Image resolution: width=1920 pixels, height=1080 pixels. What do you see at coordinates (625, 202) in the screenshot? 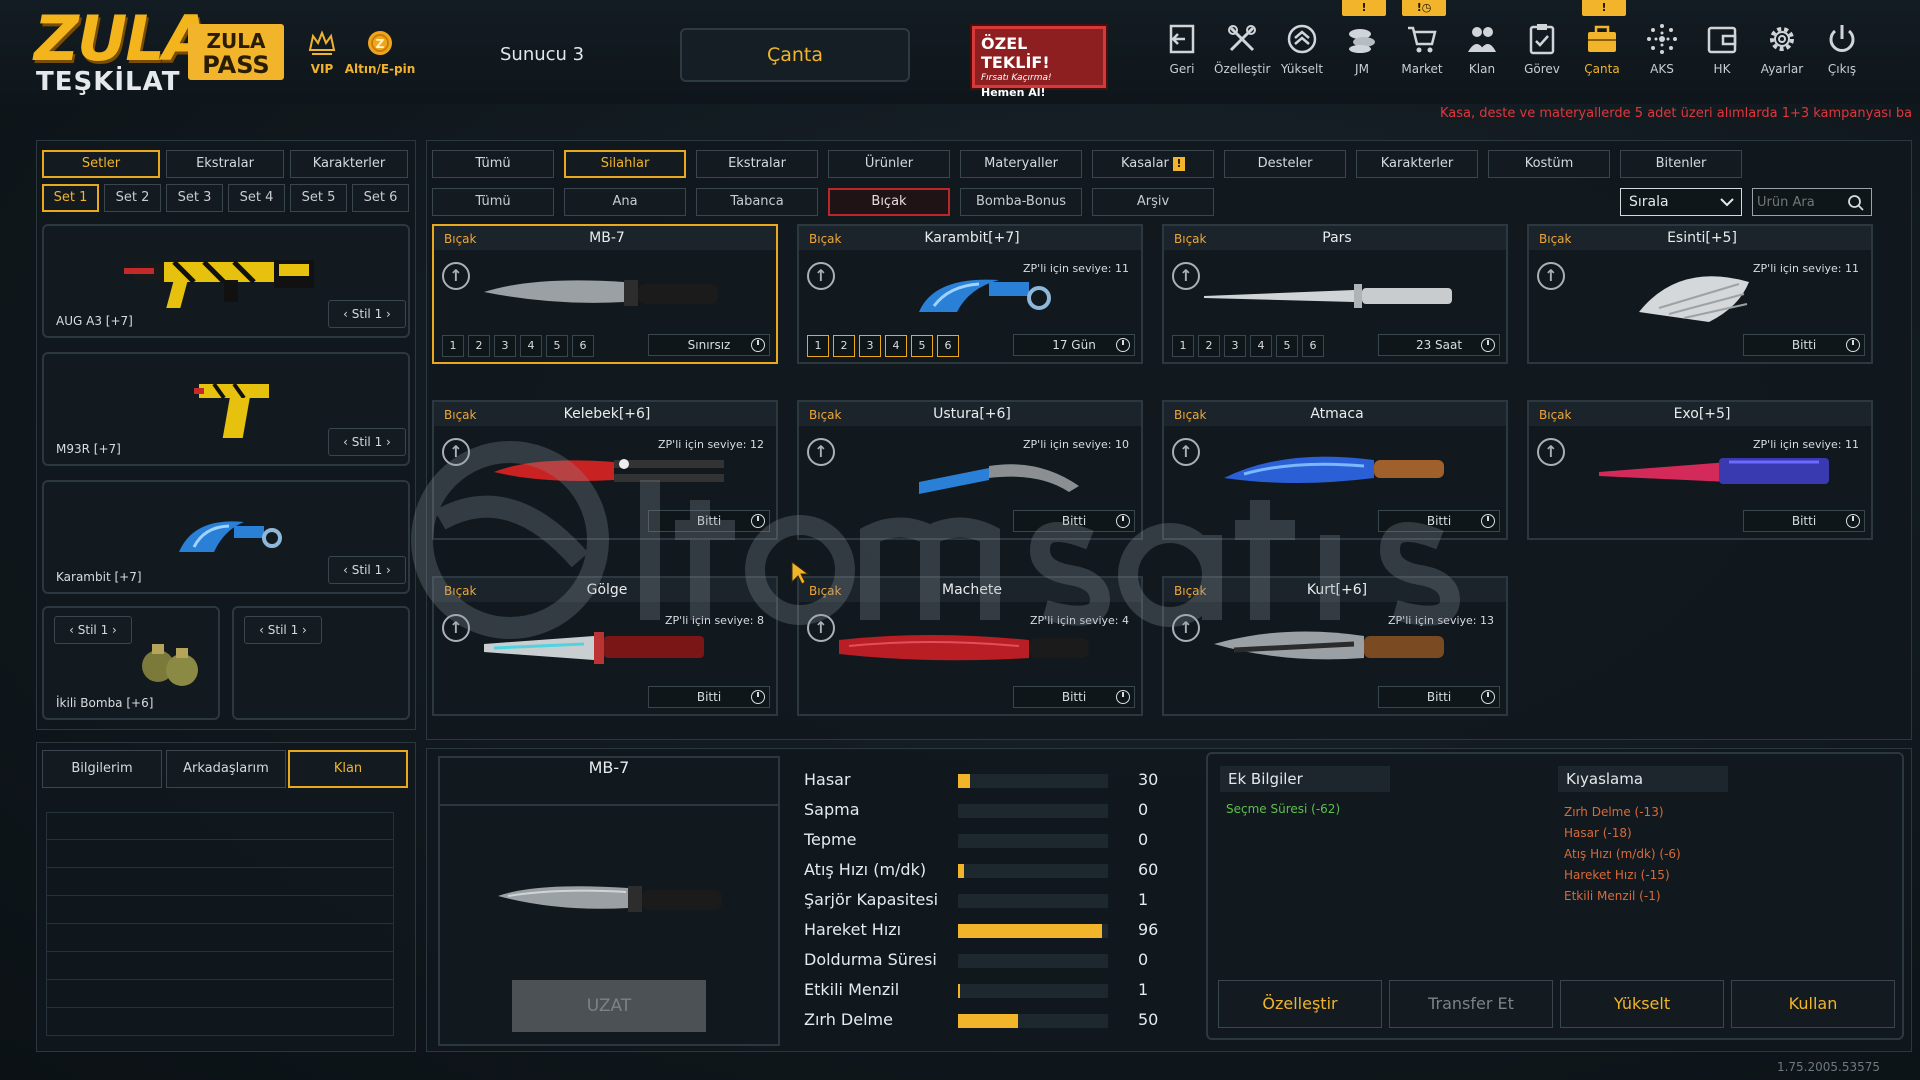
I see `subcategory-ana: Ana` at bounding box center [625, 202].